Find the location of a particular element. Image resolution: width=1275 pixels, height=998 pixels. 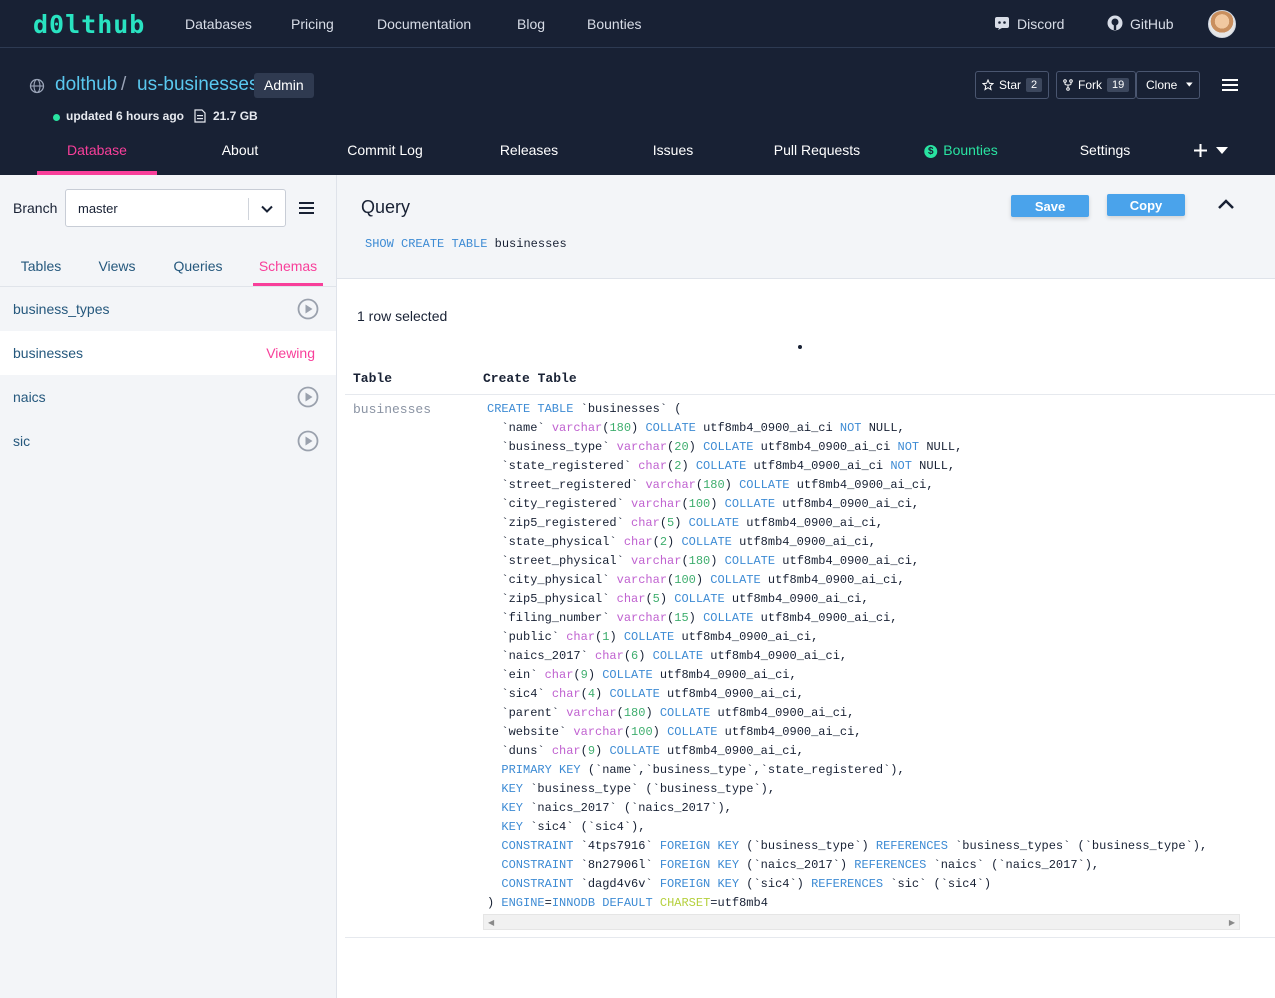

discord-link: Discord is located at coordinates (1040, 24).